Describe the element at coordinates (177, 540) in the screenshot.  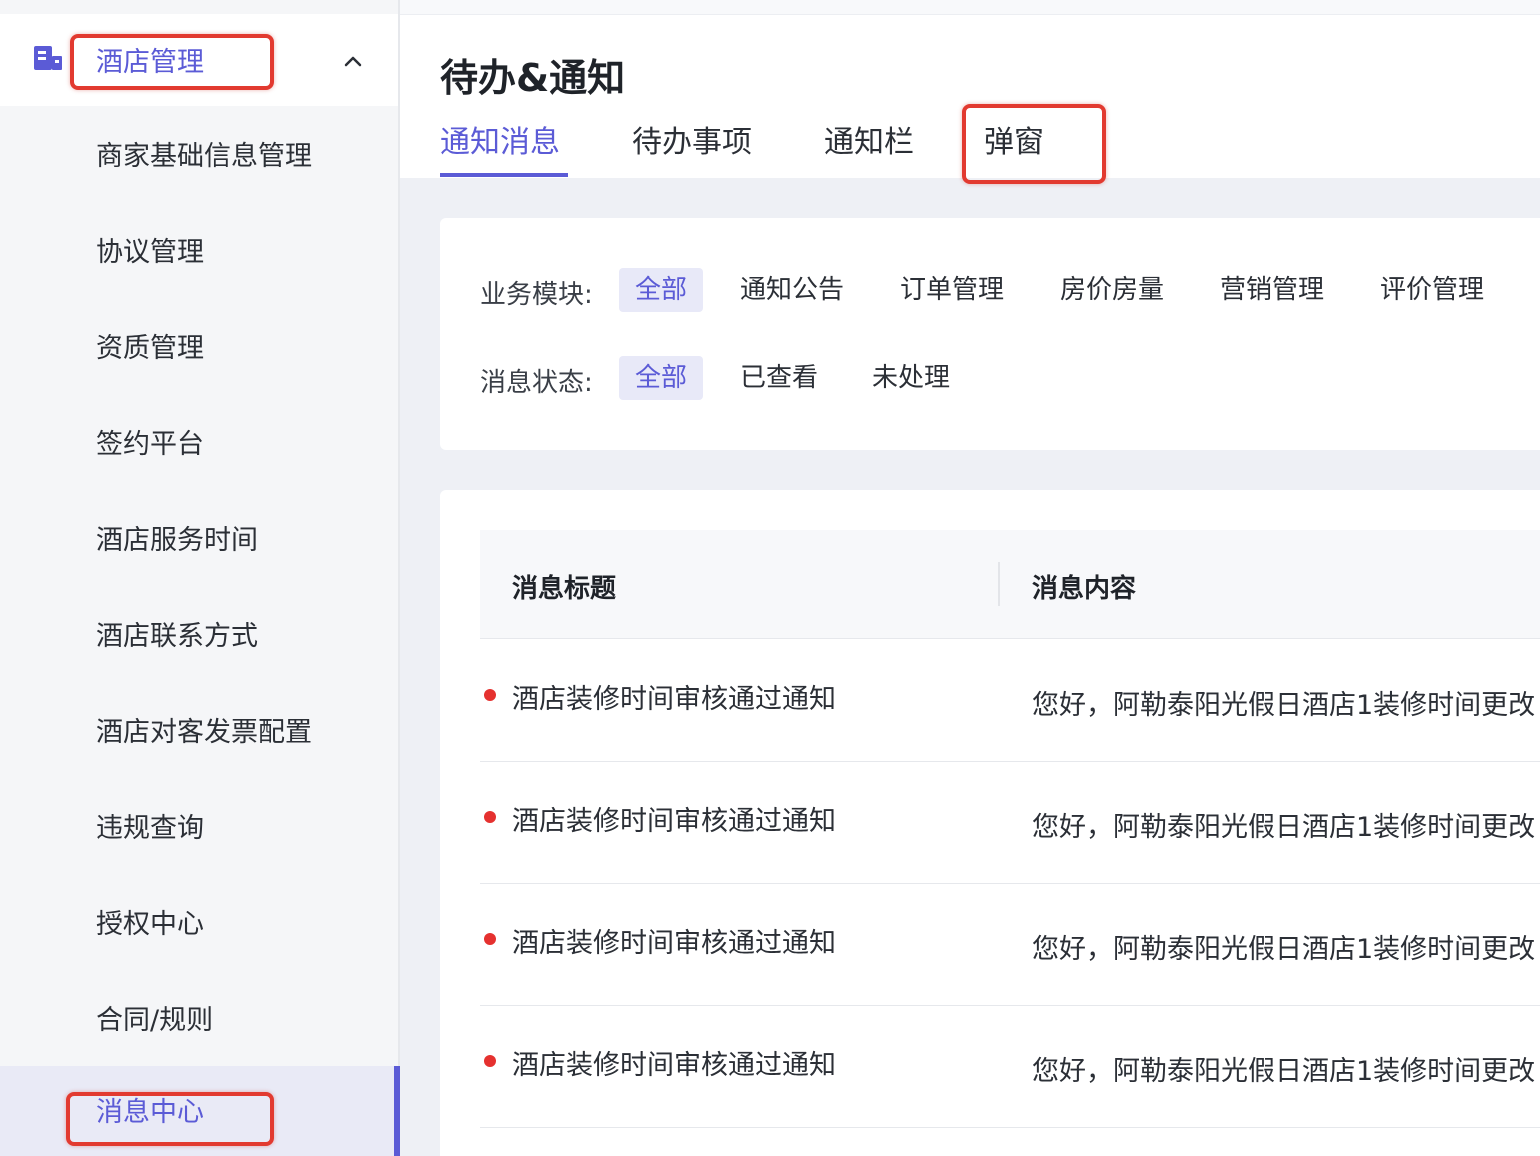
I see `sidebar-item-label: 酒店服务时间` at that location.